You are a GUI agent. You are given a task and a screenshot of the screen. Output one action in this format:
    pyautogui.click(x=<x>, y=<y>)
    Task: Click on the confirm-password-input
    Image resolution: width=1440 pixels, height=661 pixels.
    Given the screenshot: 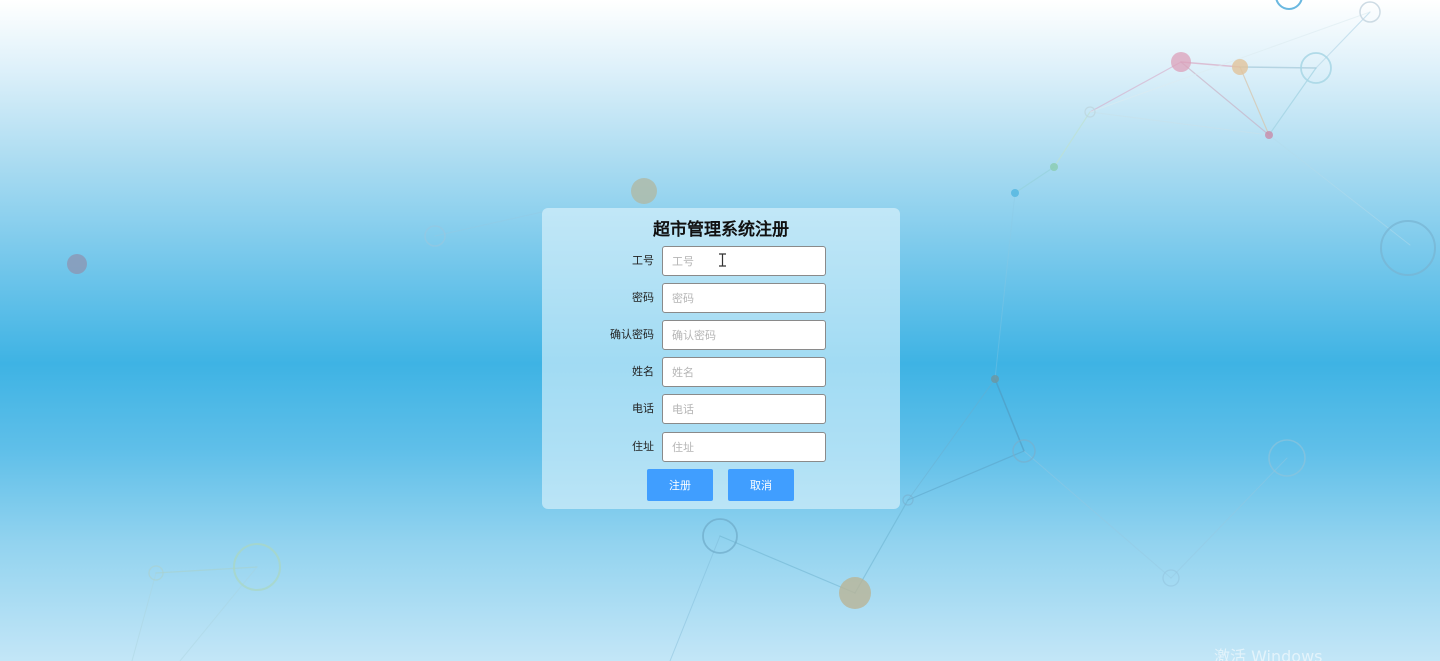 What is the action you would take?
    pyautogui.click(x=744, y=335)
    